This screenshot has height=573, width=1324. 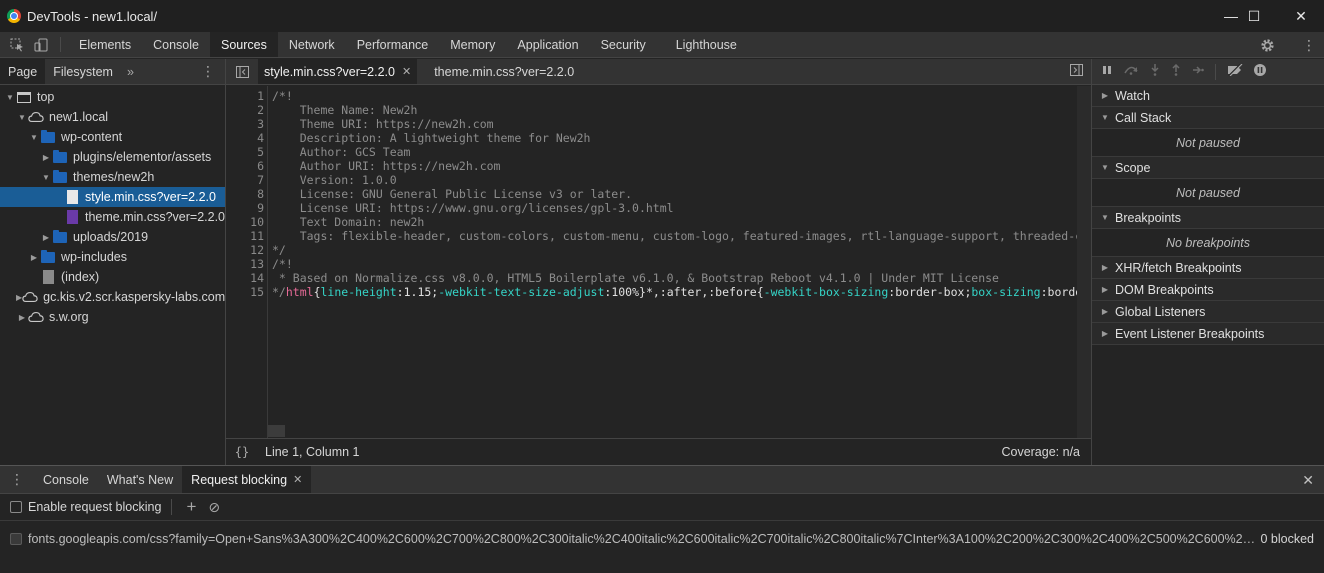 What do you see at coordinates (83, 71) in the screenshot?
I see `navigator-tab-filesystem: Filesystem` at bounding box center [83, 71].